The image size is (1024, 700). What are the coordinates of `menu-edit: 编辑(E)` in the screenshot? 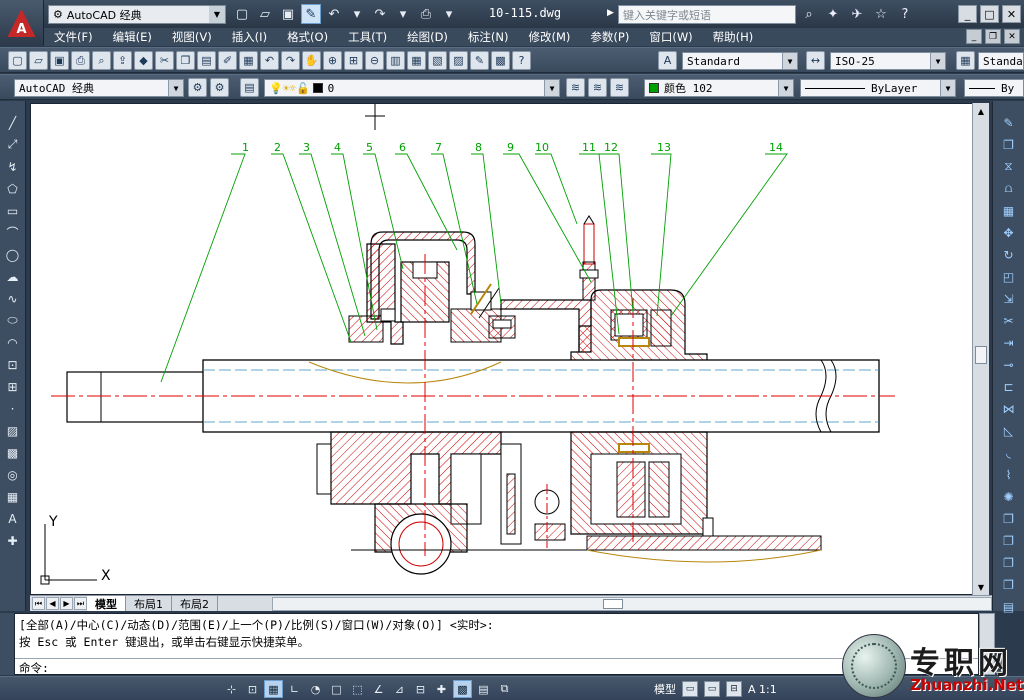 It's located at (132, 37).